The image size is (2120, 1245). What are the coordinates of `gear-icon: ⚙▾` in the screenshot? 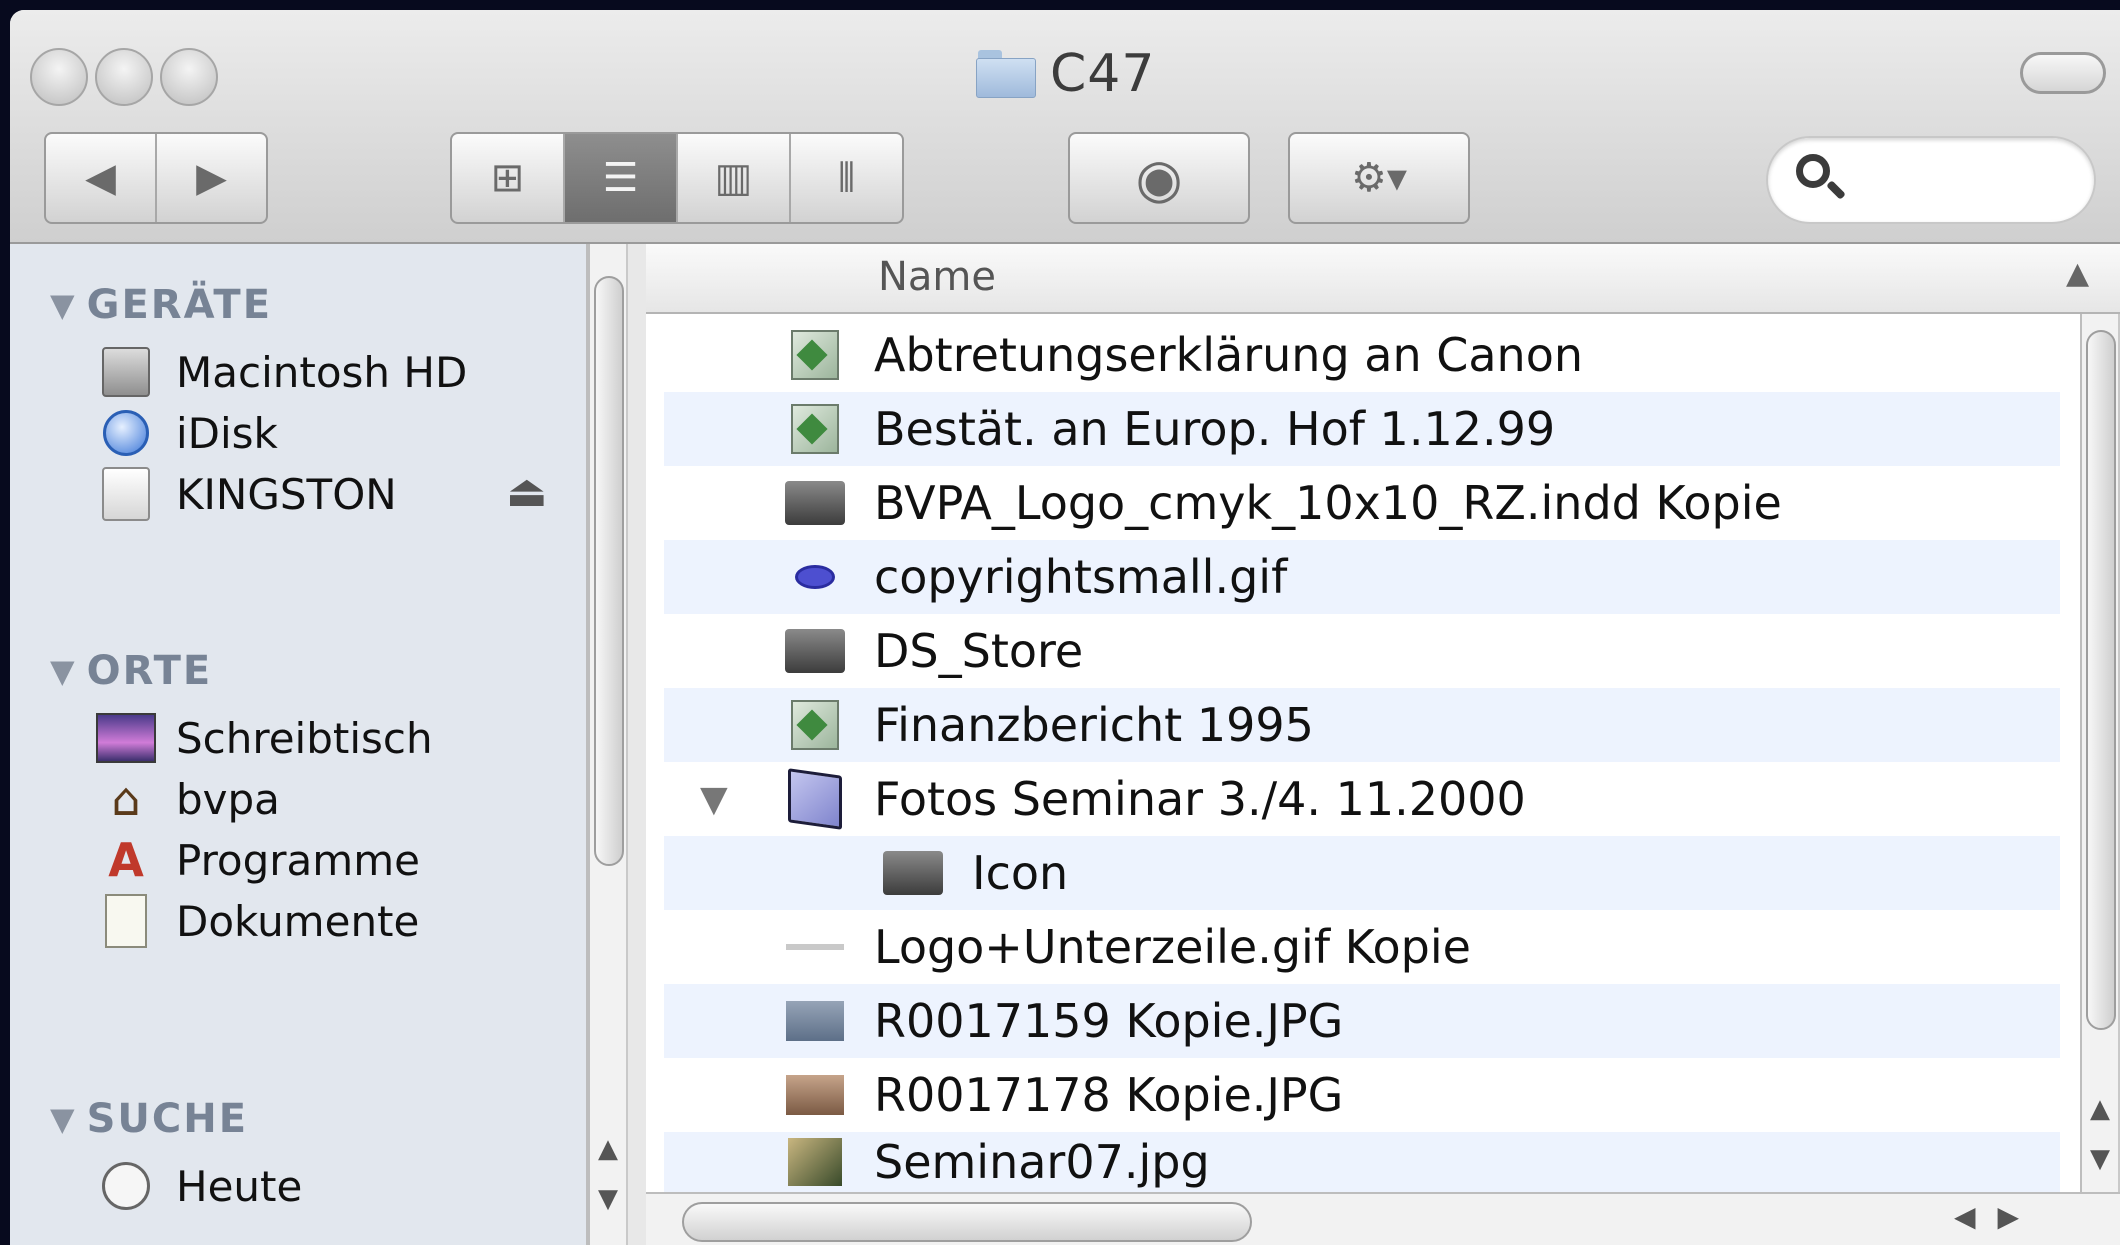 It's located at (1379, 178).